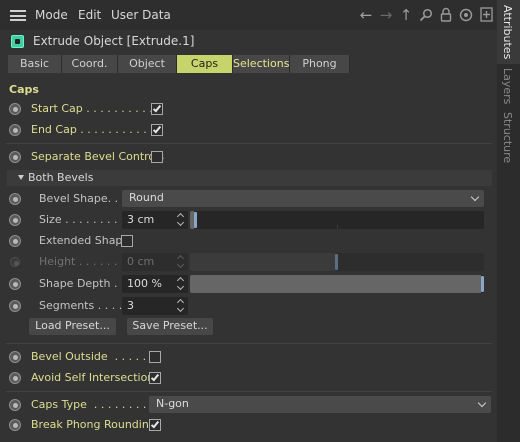  Describe the element at coordinates (248, 241) in the screenshot. I see `extended-shape-row: Extended Shape` at that location.